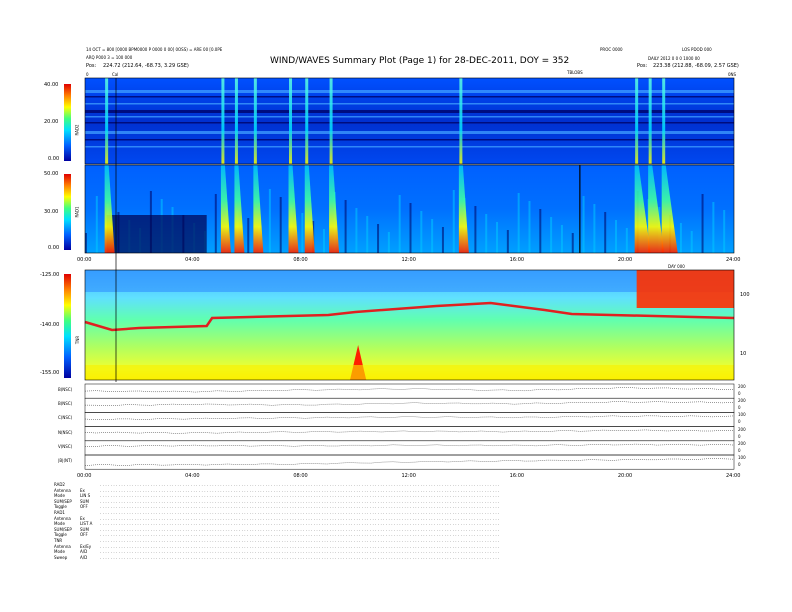 The width and height of the screenshot is (792, 612). What do you see at coordinates (51, 122) in the screenshot?
I see `rad2-tick-mid: 20.00` at bounding box center [51, 122].